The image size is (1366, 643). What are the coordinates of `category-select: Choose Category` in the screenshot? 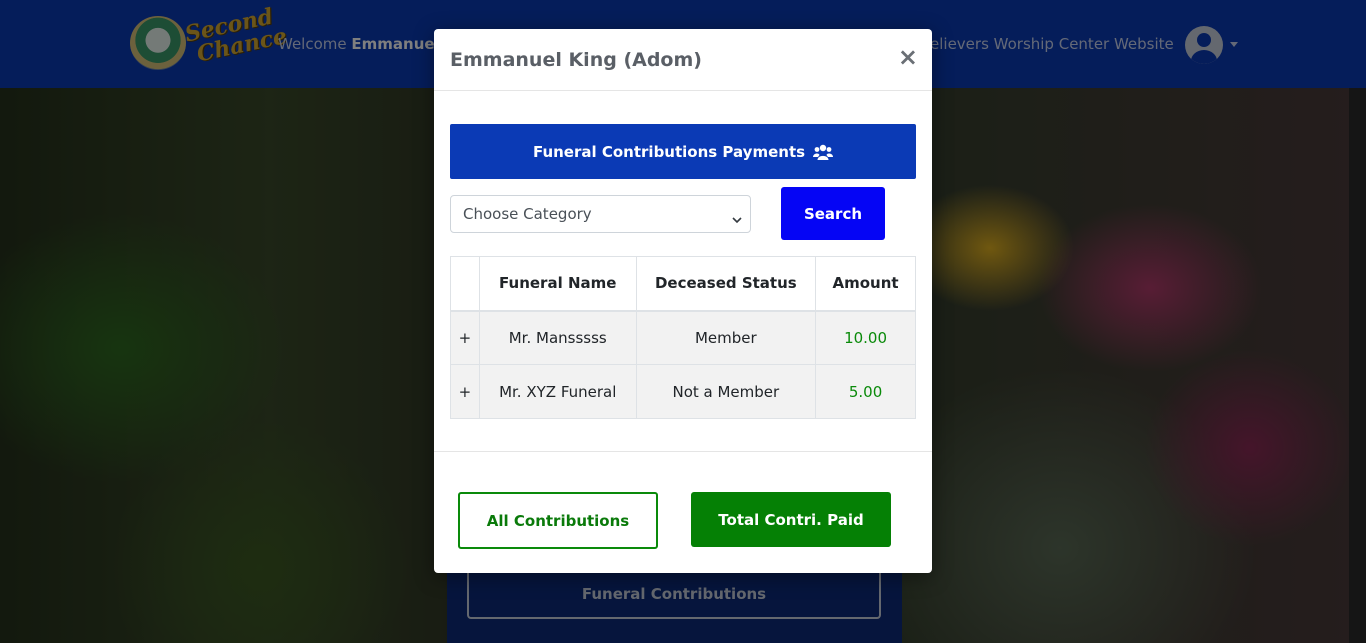 It's located at (600, 214).